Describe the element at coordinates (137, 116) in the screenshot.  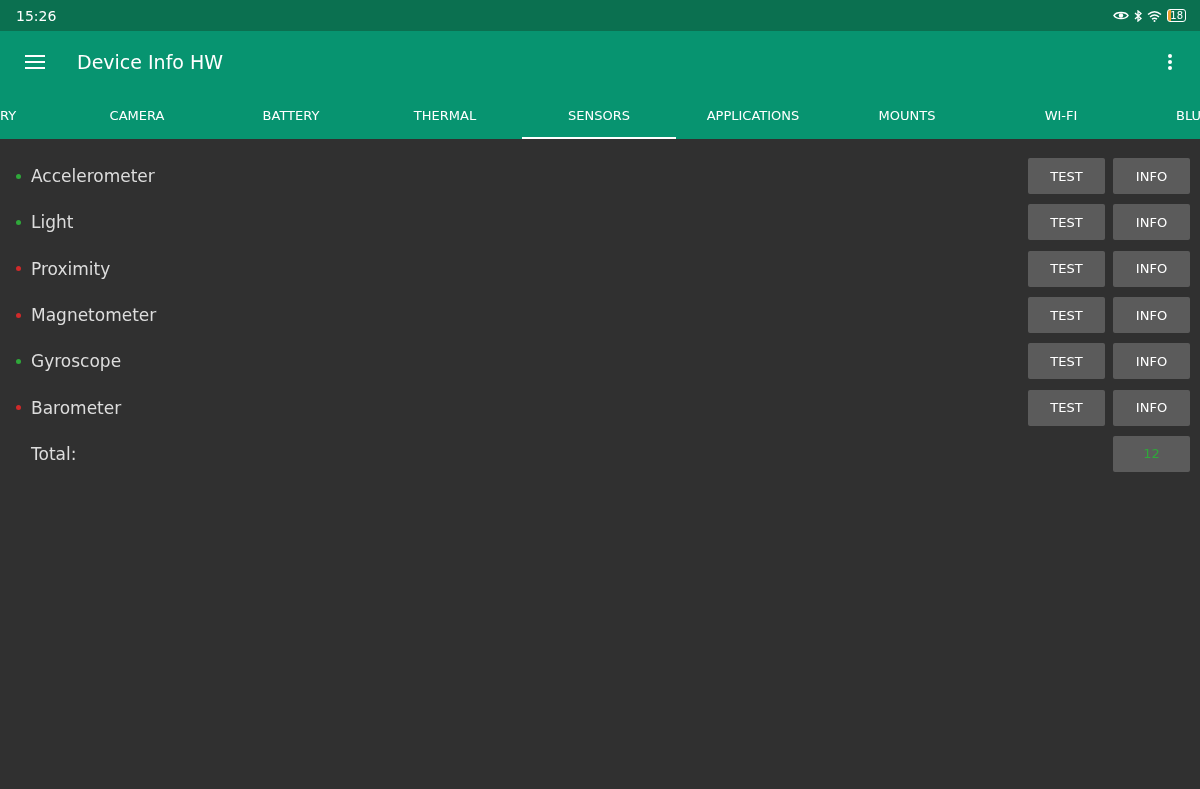
I see `tab: CAMERA` at that location.